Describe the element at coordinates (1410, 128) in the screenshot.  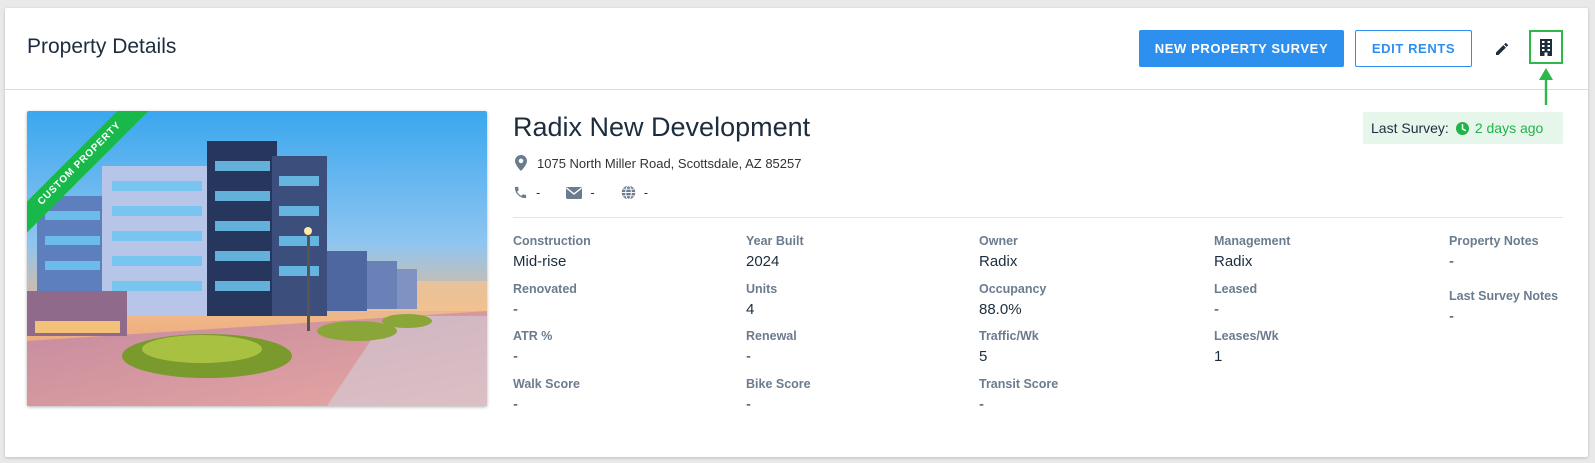
I see `last-survey-label: Last Survey:` at that location.